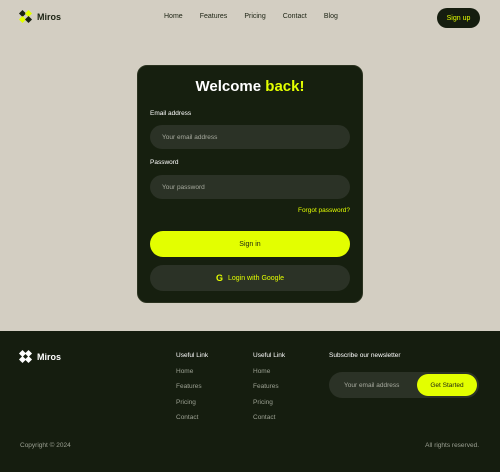  What do you see at coordinates (295, 16) in the screenshot?
I see `nav-item-contact: Contact` at bounding box center [295, 16].